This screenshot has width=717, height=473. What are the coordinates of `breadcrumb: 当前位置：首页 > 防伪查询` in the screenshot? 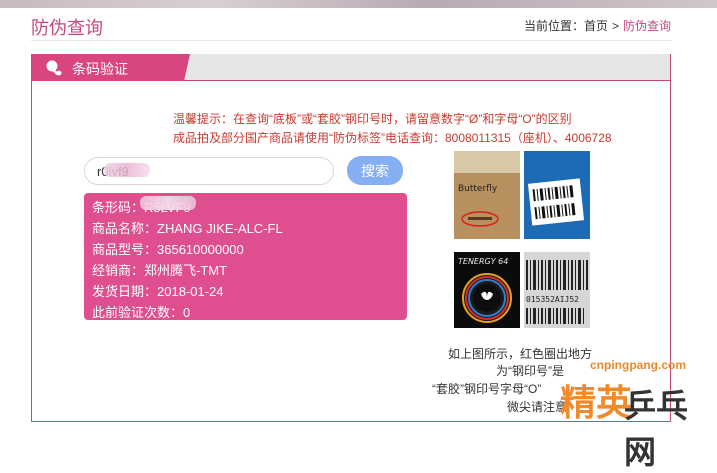 It's located at (597, 25).